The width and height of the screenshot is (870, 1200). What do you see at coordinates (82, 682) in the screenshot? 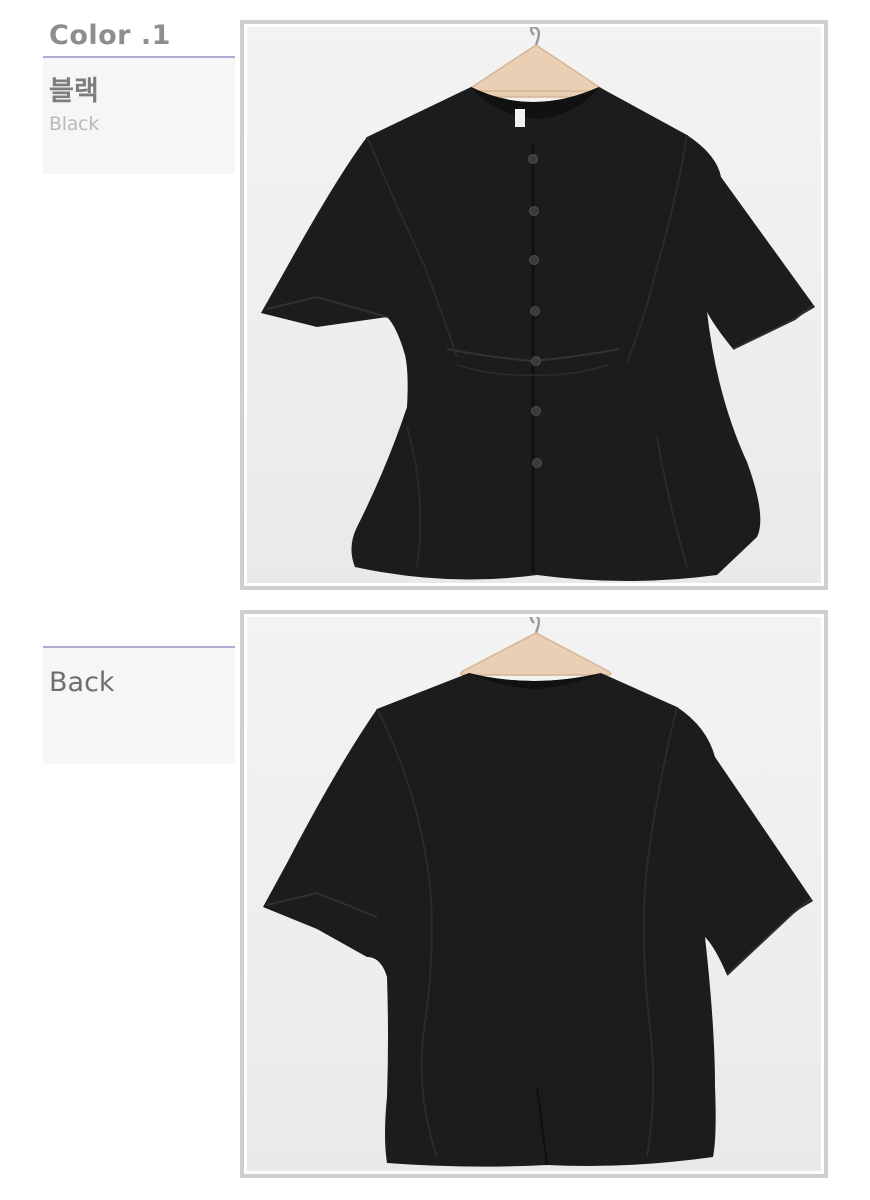
I see `back-label: Back` at bounding box center [82, 682].